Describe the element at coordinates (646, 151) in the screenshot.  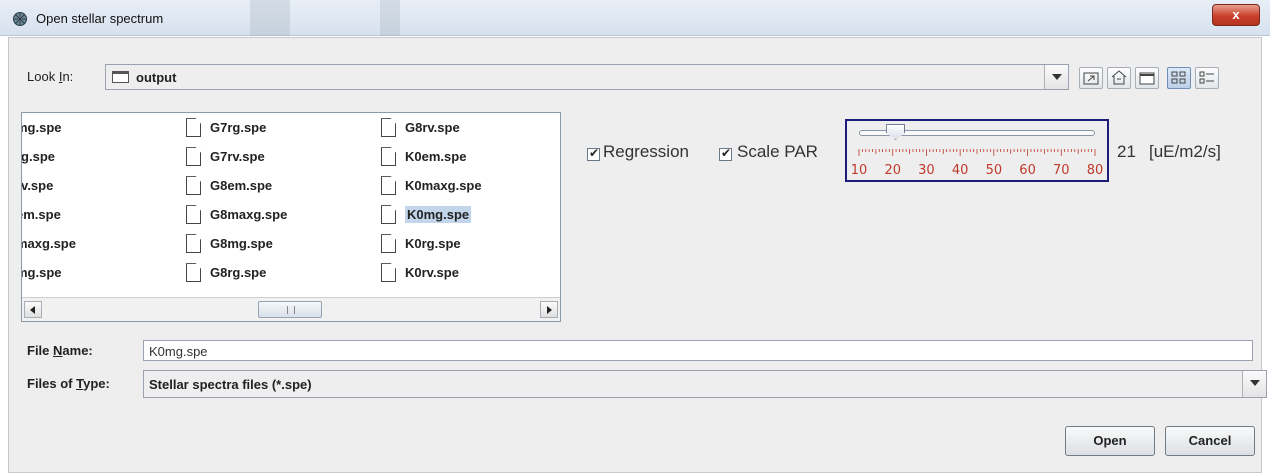
I see `regression-label: Regression` at that location.